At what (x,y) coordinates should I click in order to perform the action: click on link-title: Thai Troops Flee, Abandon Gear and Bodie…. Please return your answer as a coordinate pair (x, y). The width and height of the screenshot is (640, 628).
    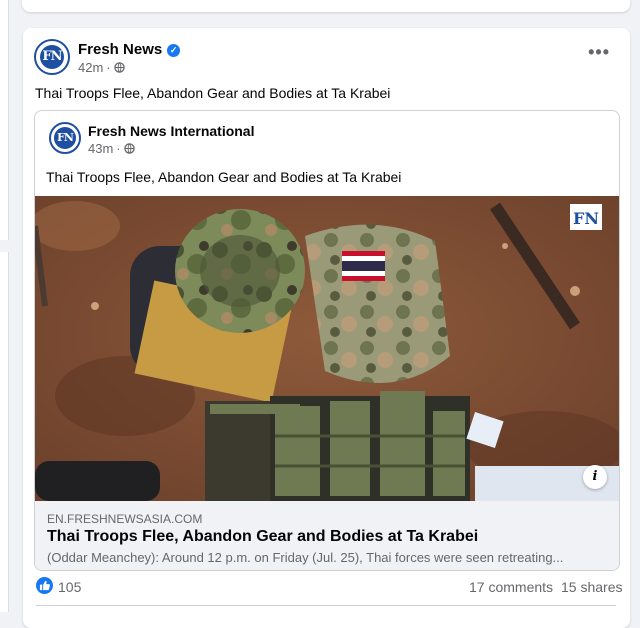
    Looking at the image, I should click on (262, 537).